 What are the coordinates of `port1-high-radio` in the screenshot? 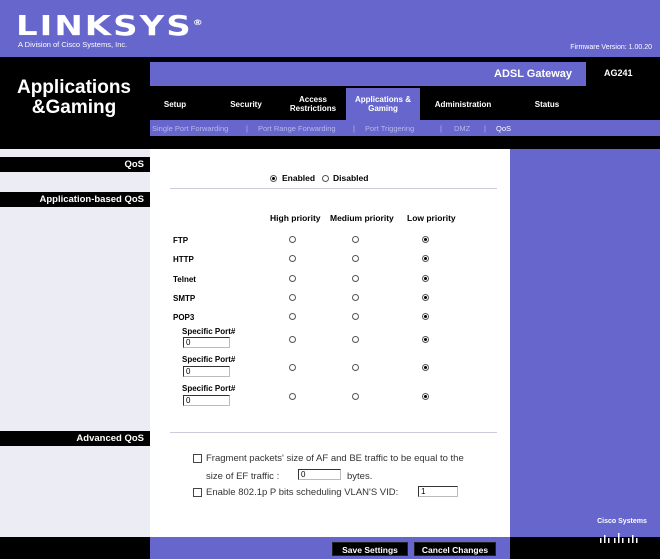 It's located at (292, 339).